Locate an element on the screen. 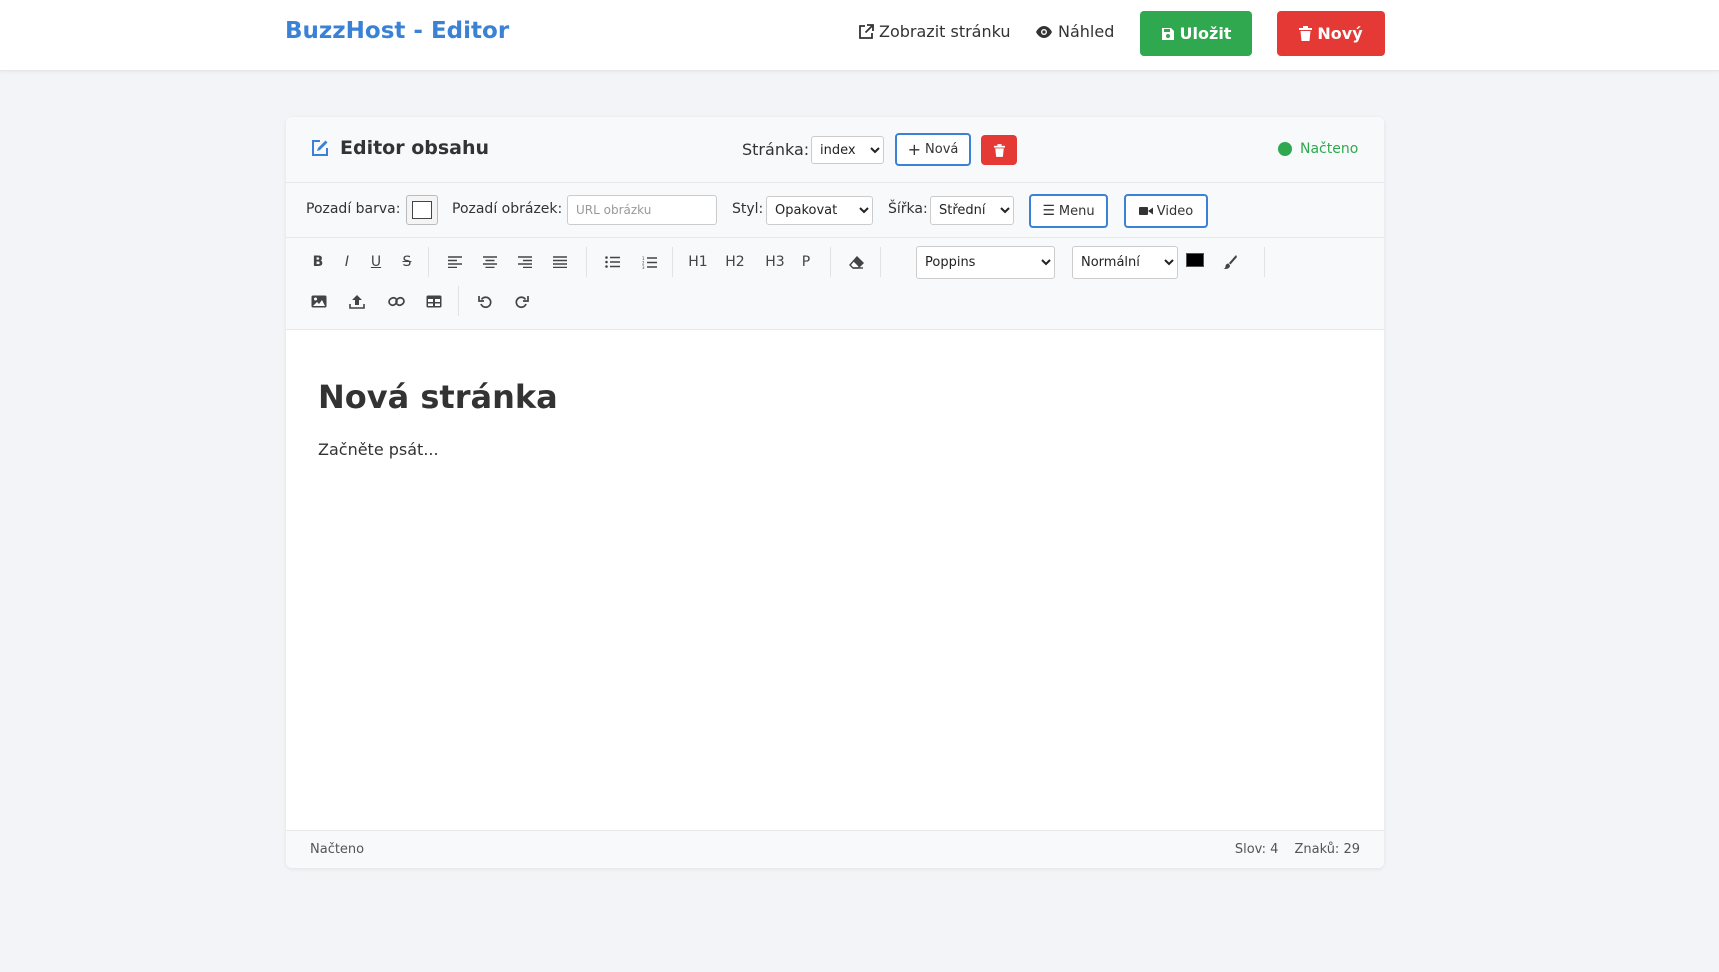  menu-button-label: Menu is located at coordinates (1076, 211).